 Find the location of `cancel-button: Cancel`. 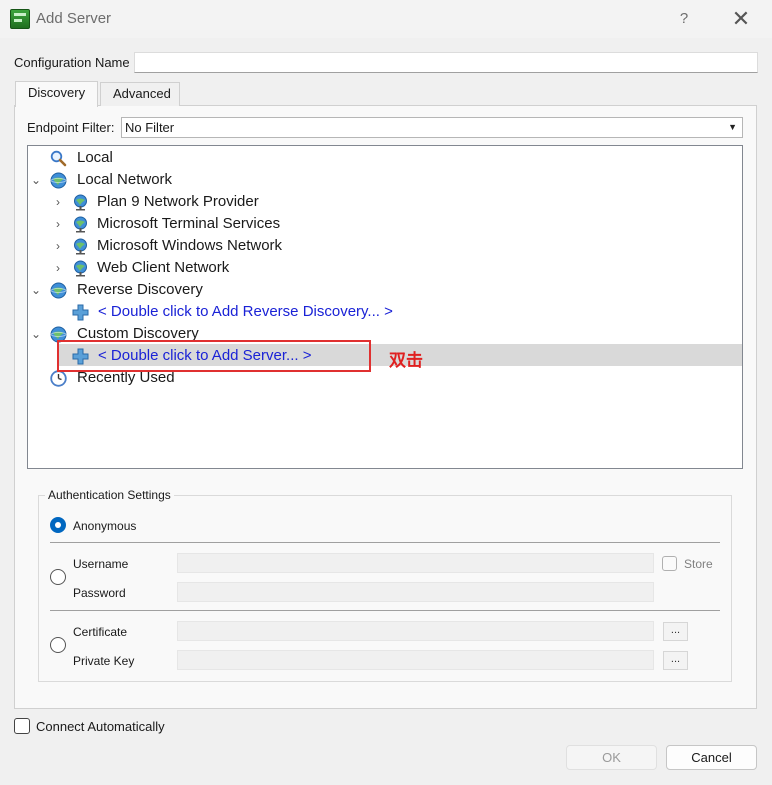

cancel-button: Cancel is located at coordinates (711, 757).